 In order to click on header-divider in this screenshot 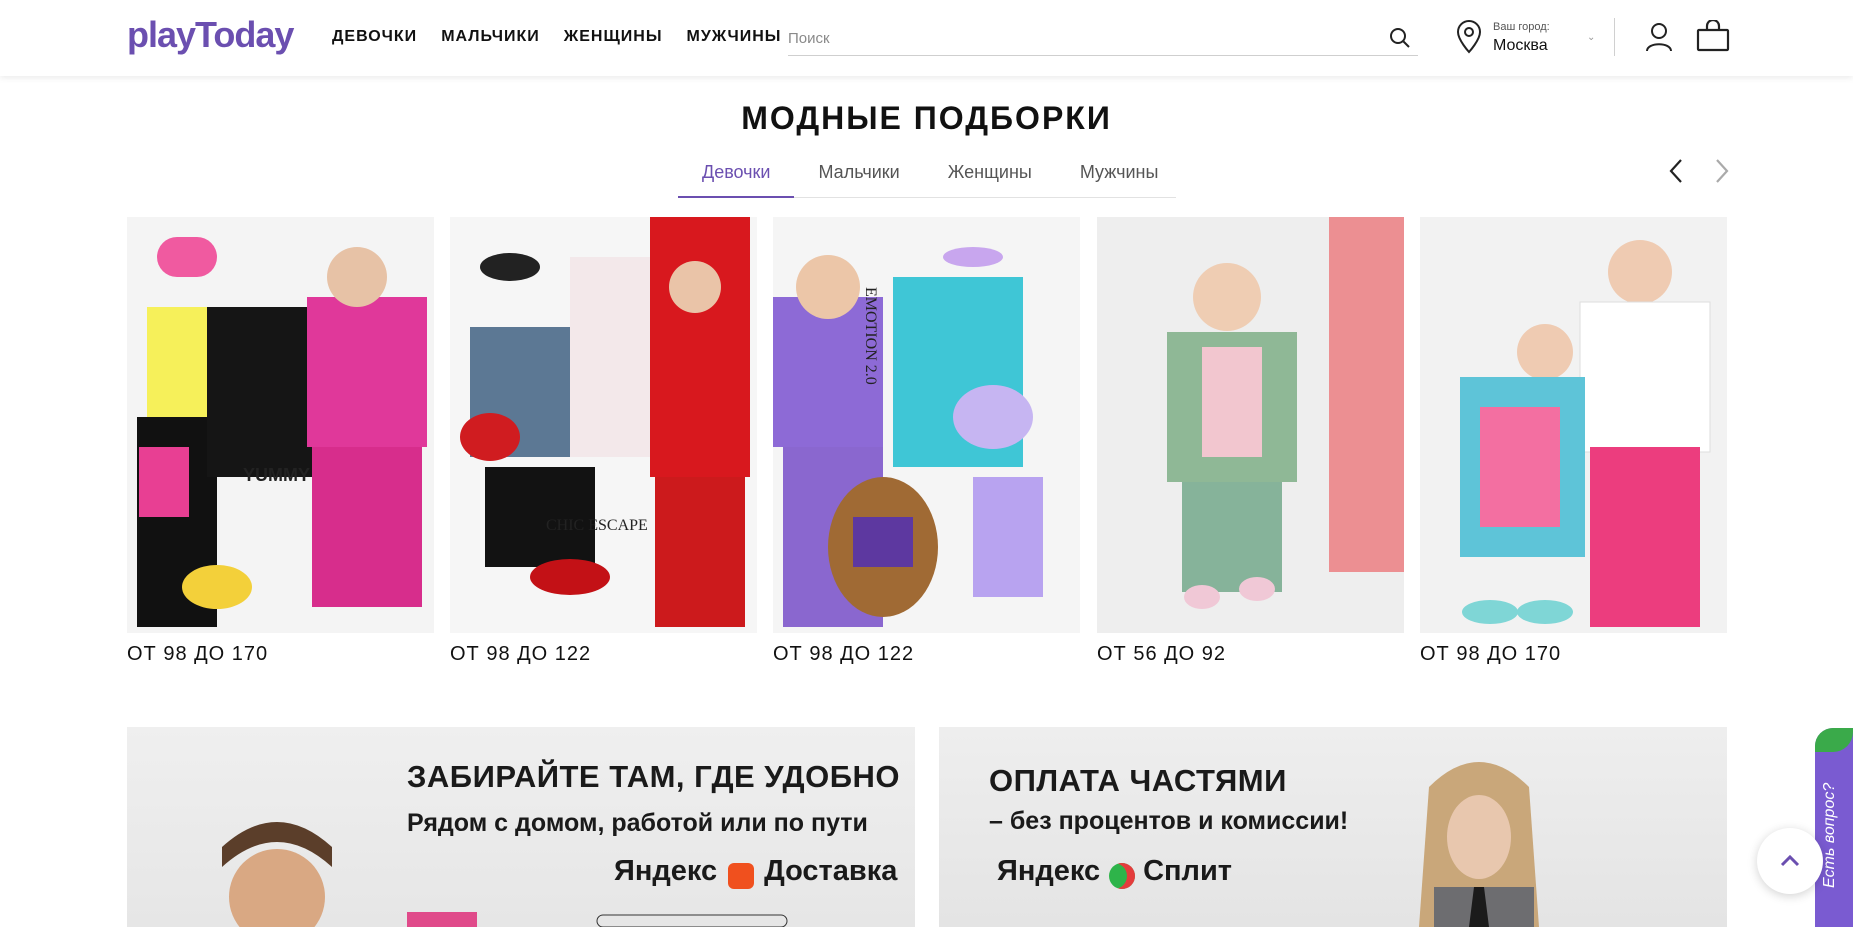, I will do `click(1614, 37)`.